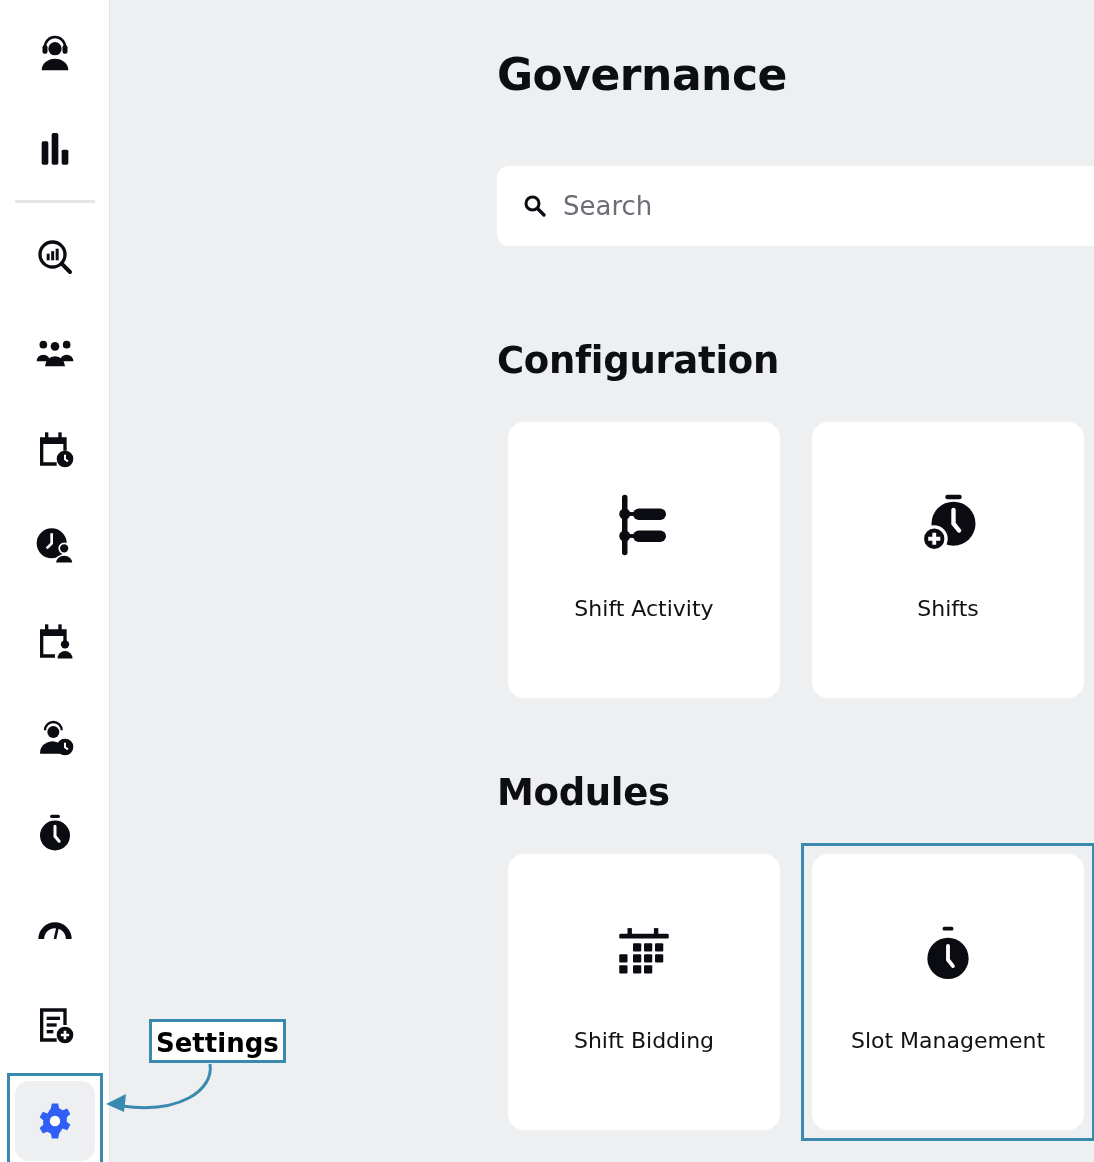 Image resolution: width=1094 pixels, height=1162 pixels. Describe the element at coordinates (644, 560) in the screenshot. I see `module-card: Shift Activity` at that location.